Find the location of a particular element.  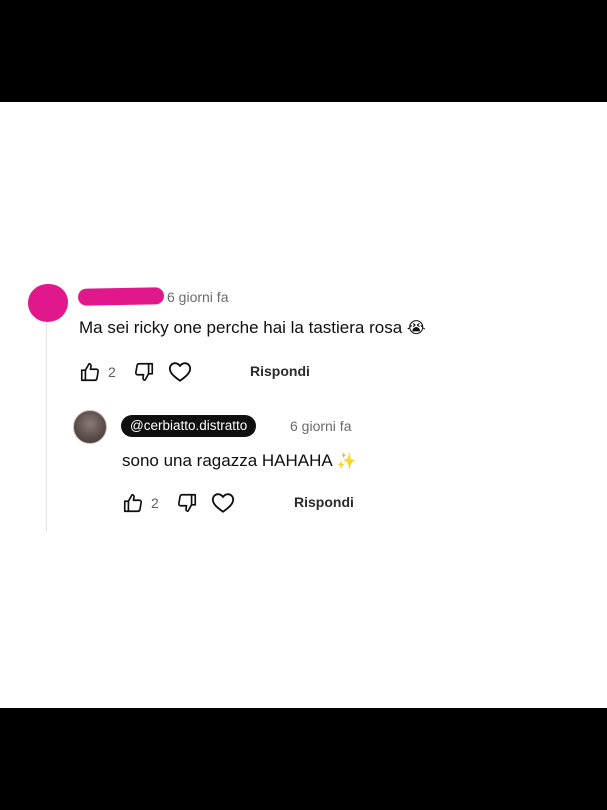

comment-actions: 2 Rispondi is located at coordinates (228, 372).